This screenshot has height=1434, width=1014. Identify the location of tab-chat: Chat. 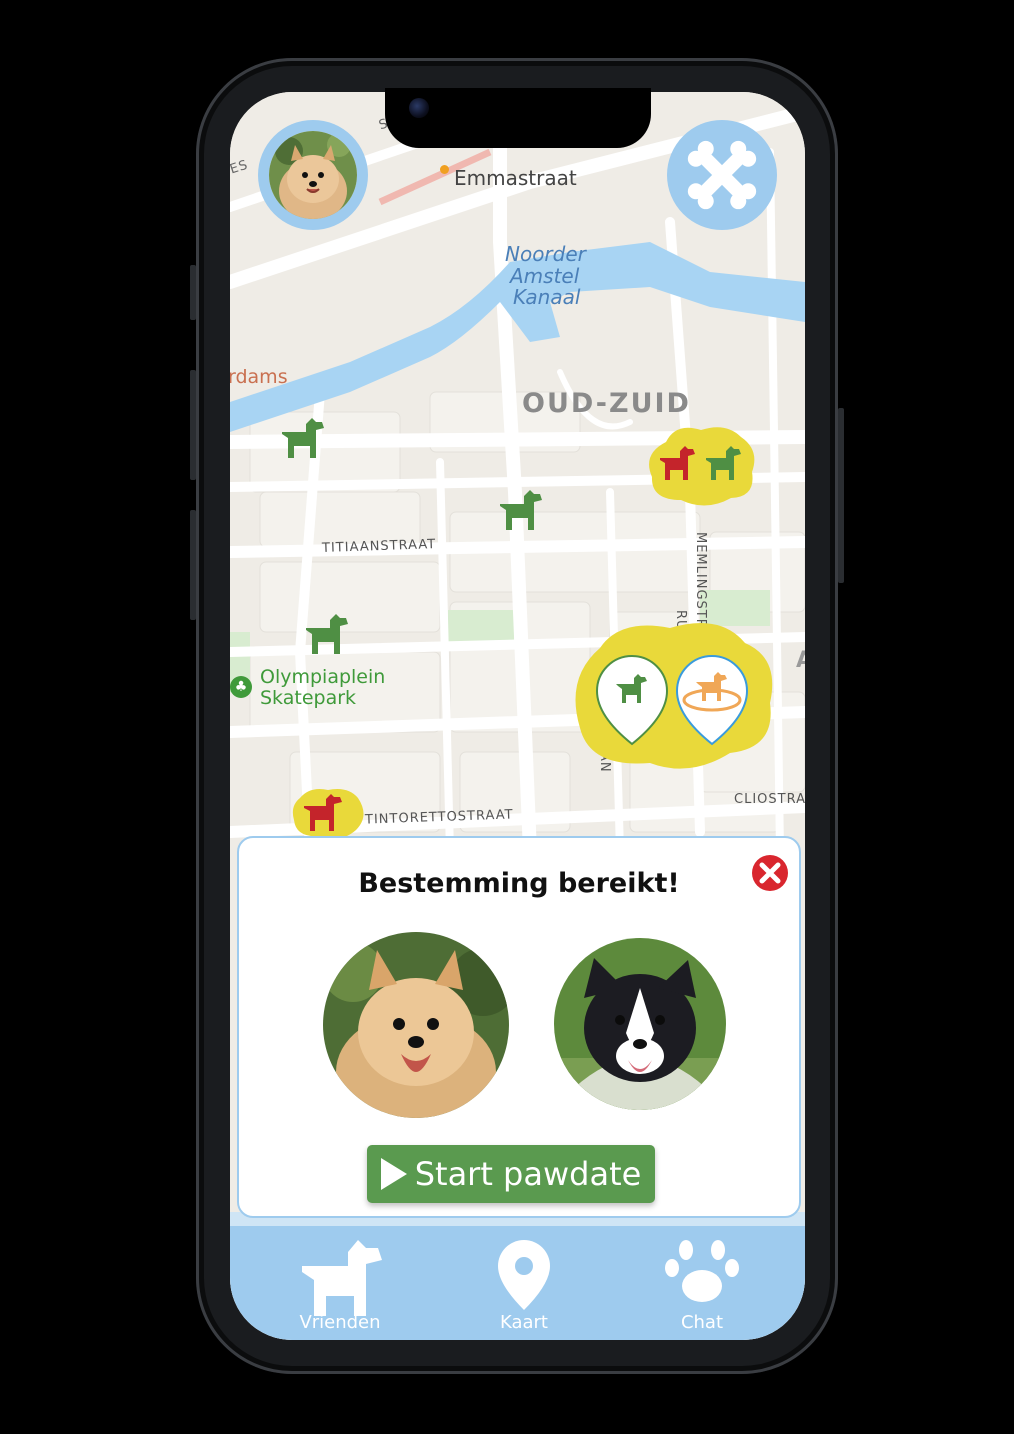
(702, 1283).